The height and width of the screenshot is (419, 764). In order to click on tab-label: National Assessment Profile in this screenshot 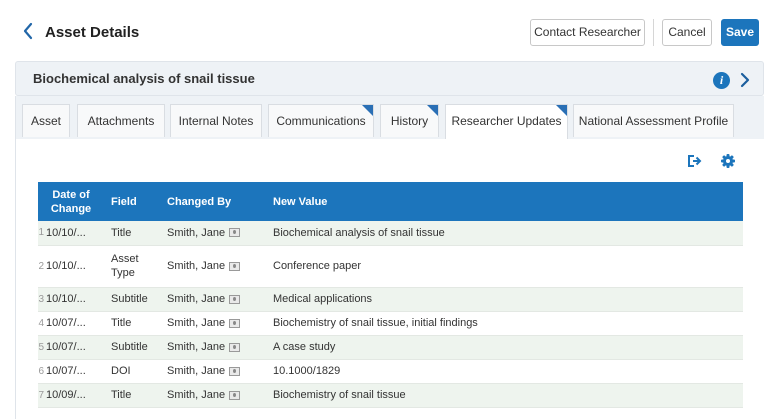, I will do `click(653, 121)`.